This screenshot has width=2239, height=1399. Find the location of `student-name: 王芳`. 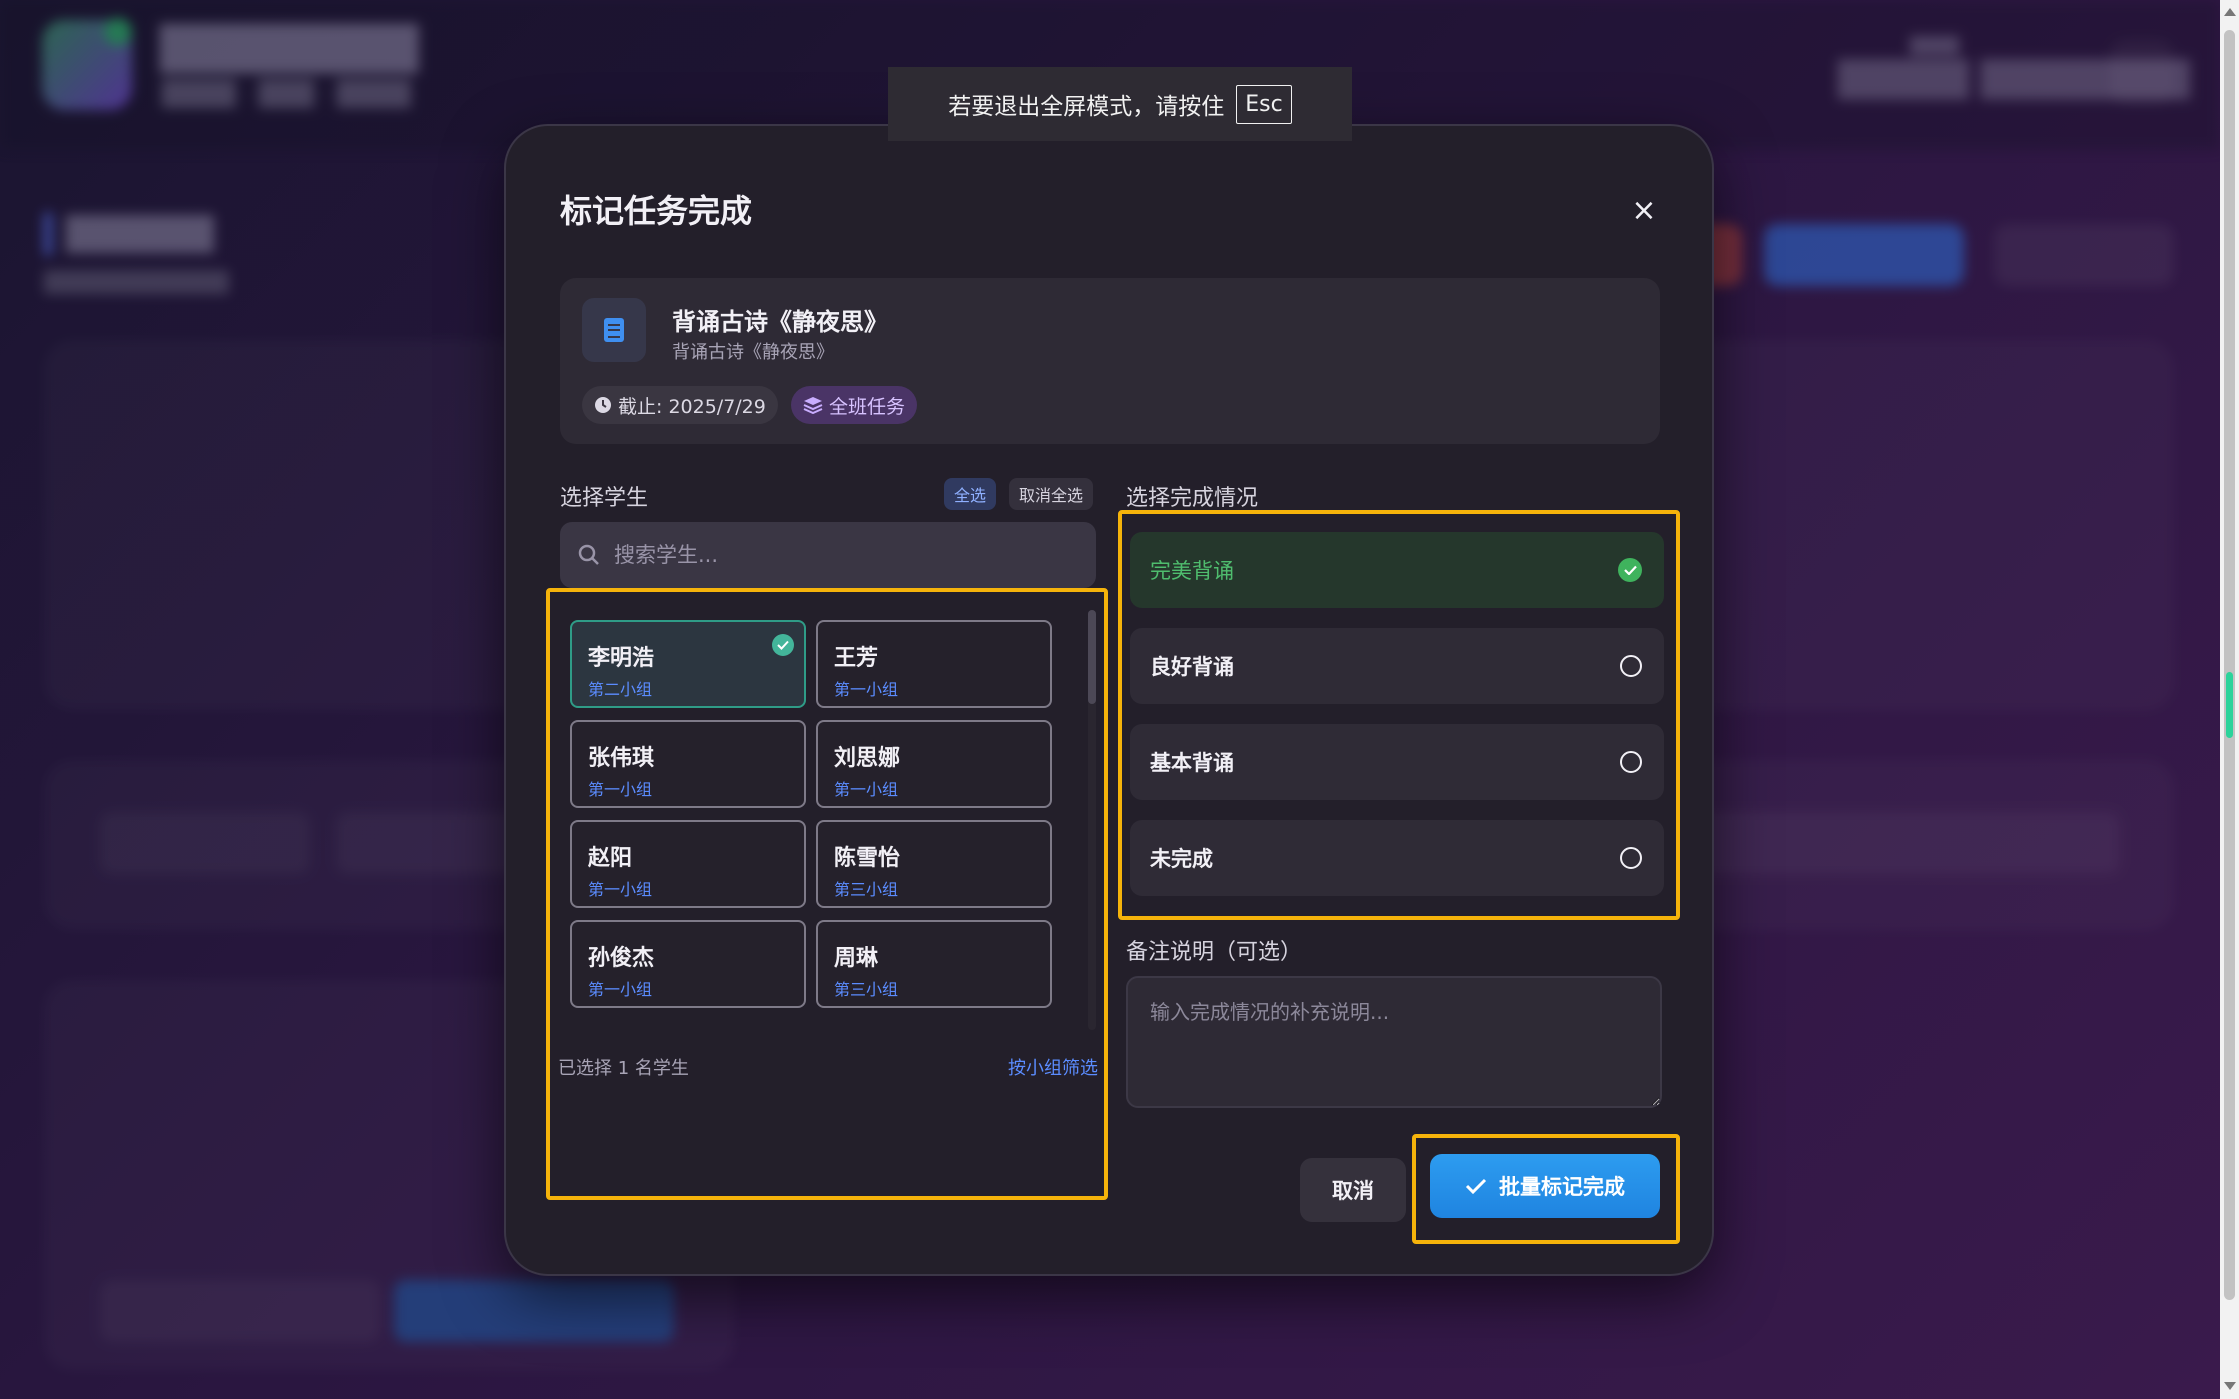

student-name: 王芳 is located at coordinates (856, 658).